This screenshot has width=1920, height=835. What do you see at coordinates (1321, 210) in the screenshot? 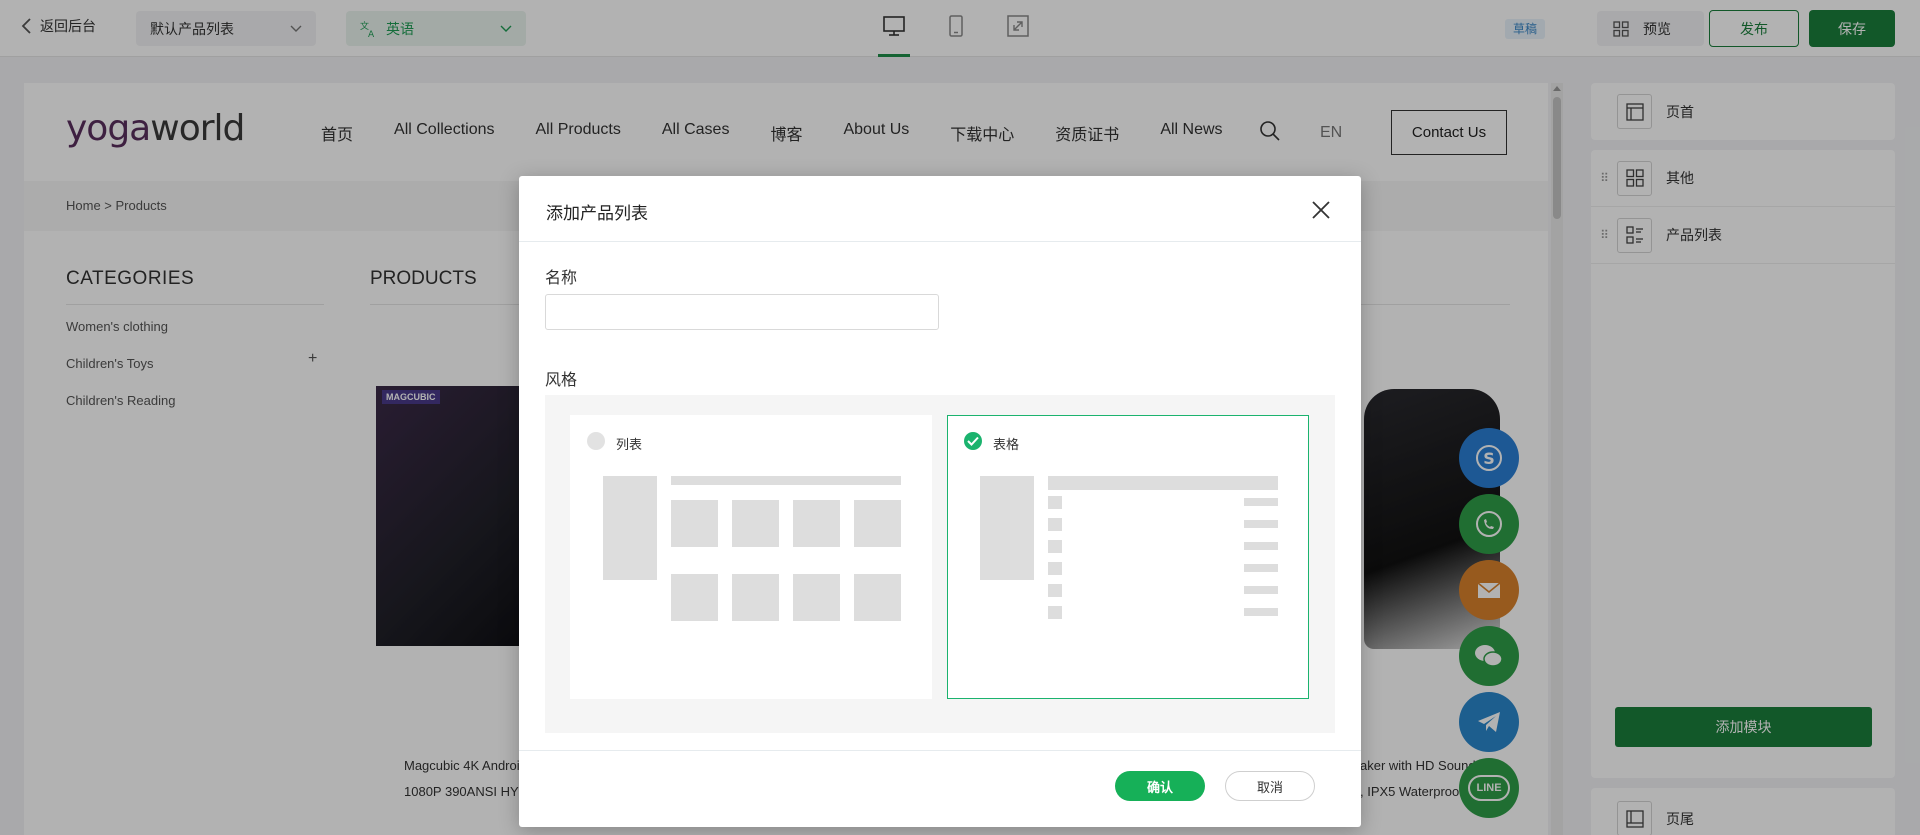
I see `close-icon` at bounding box center [1321, 210].